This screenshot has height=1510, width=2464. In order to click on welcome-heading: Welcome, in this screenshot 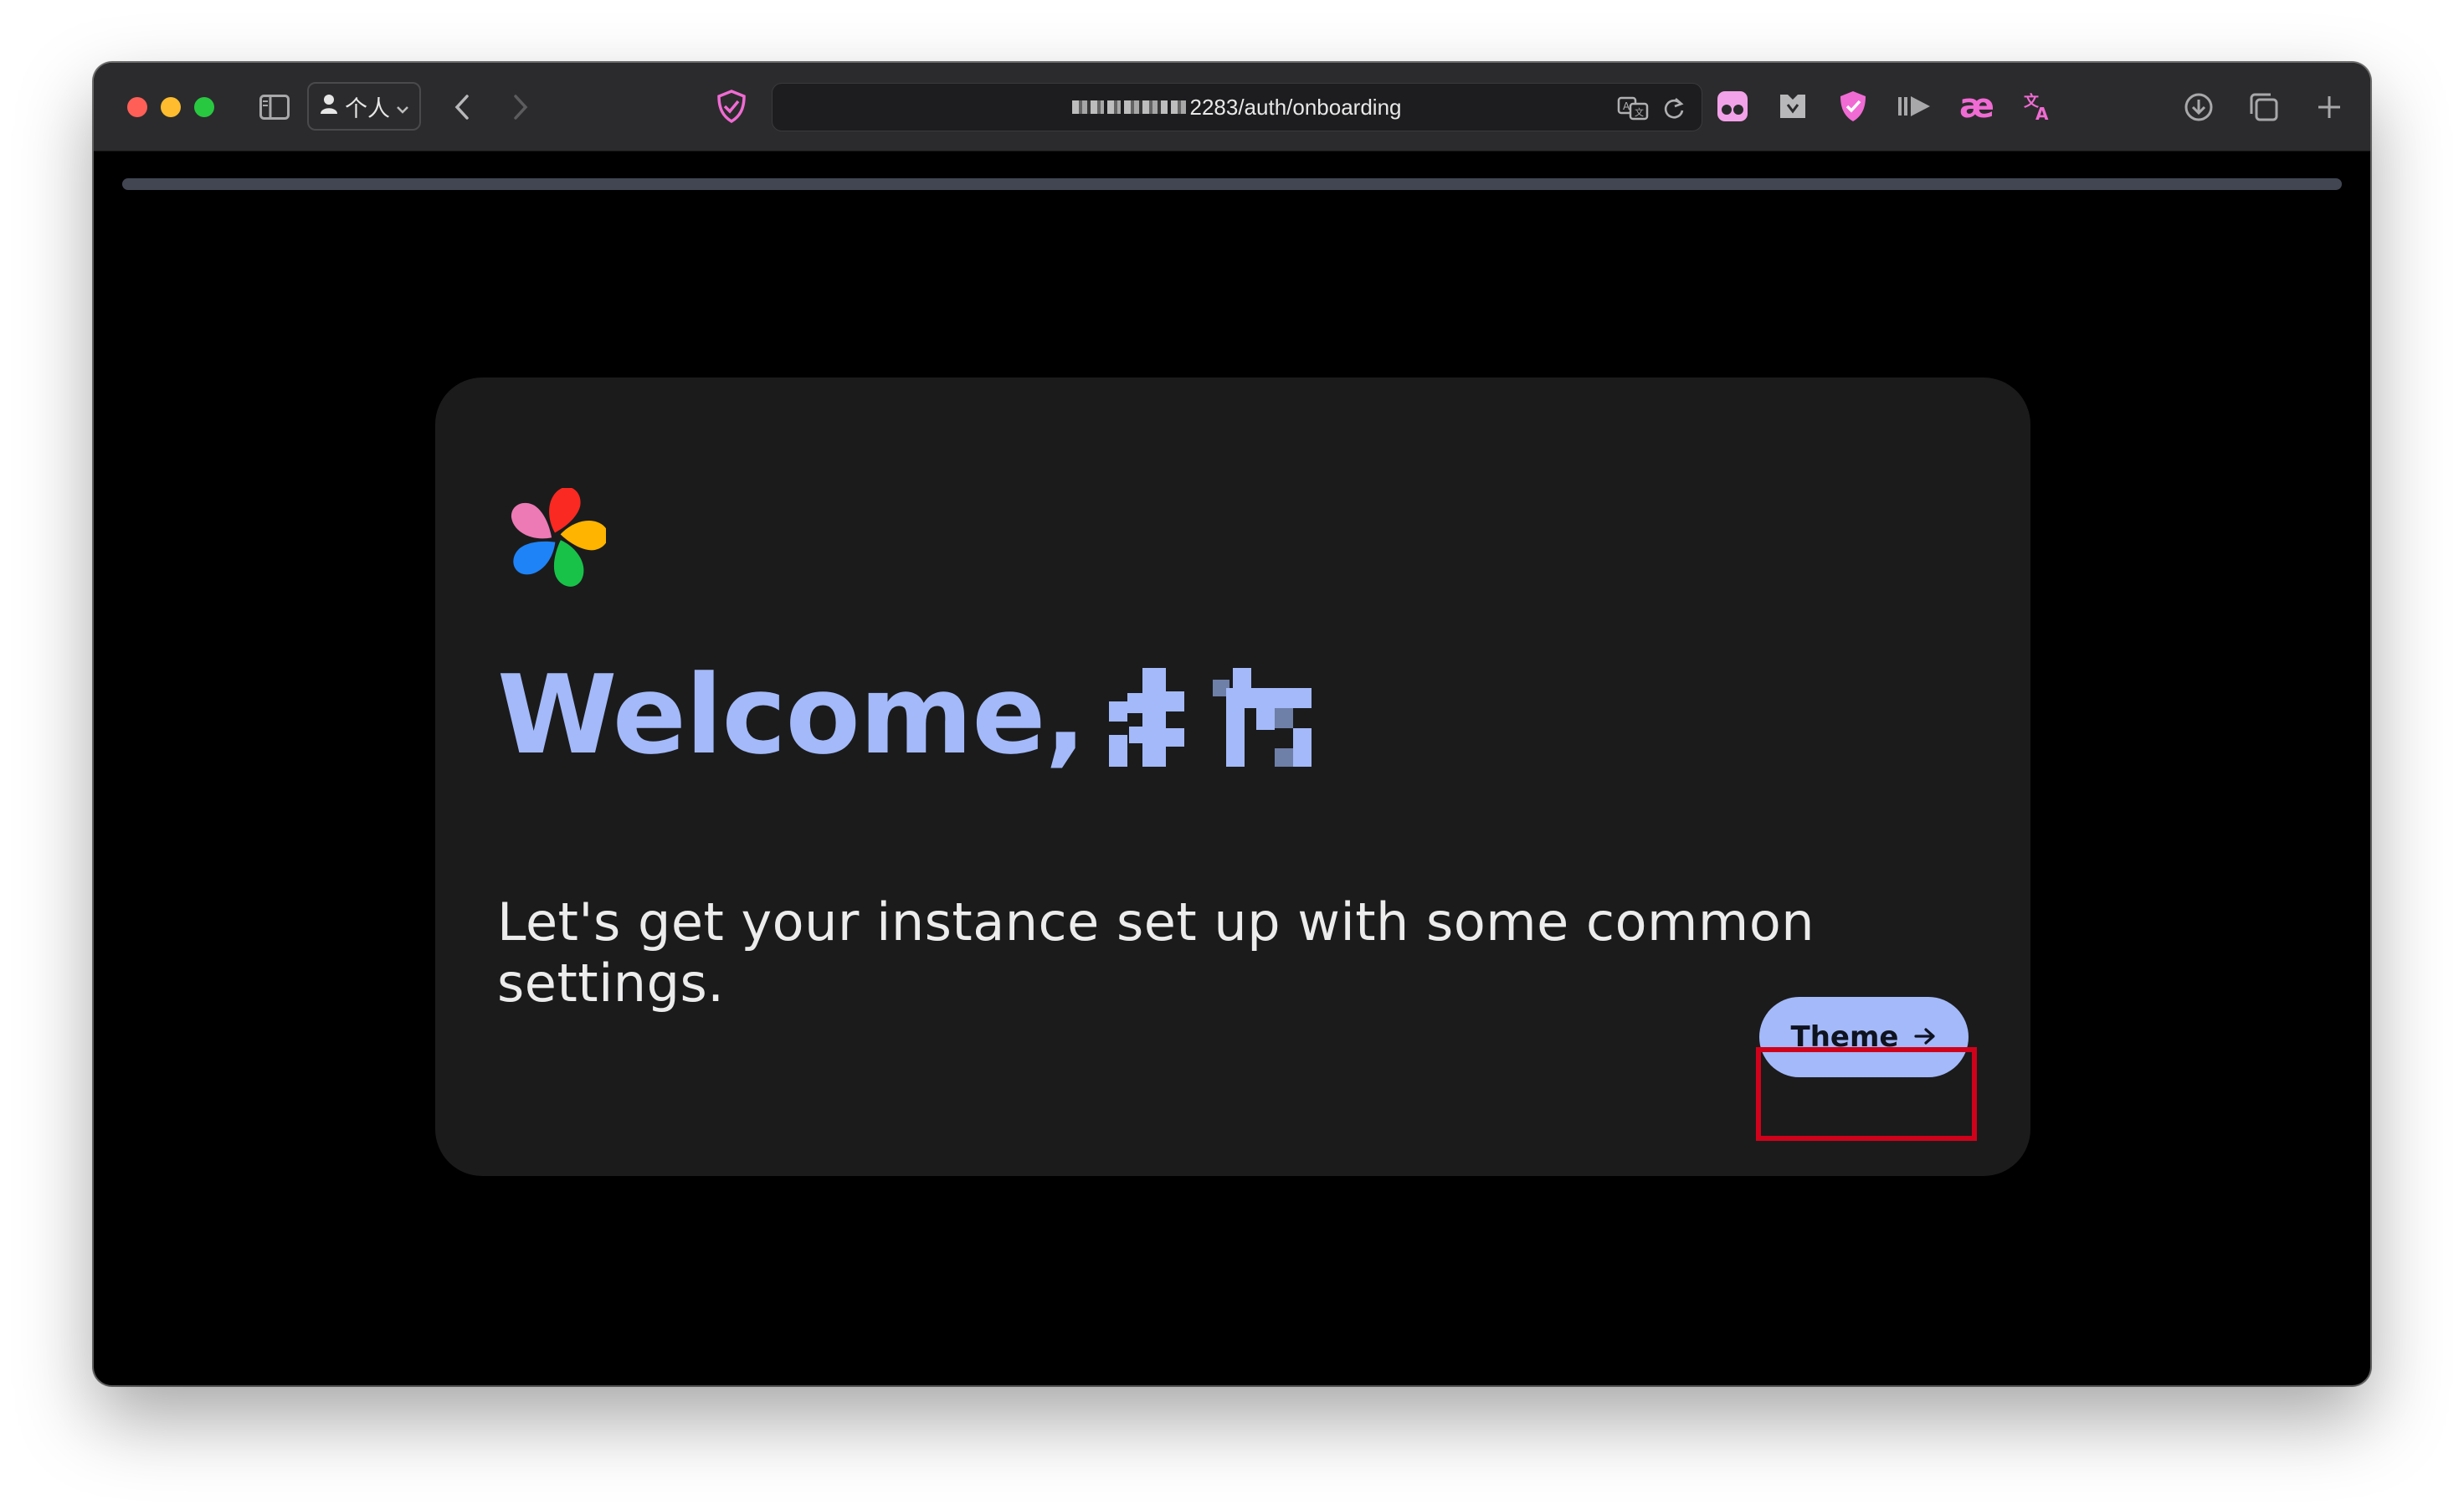, I will do `click(904, 714)`.